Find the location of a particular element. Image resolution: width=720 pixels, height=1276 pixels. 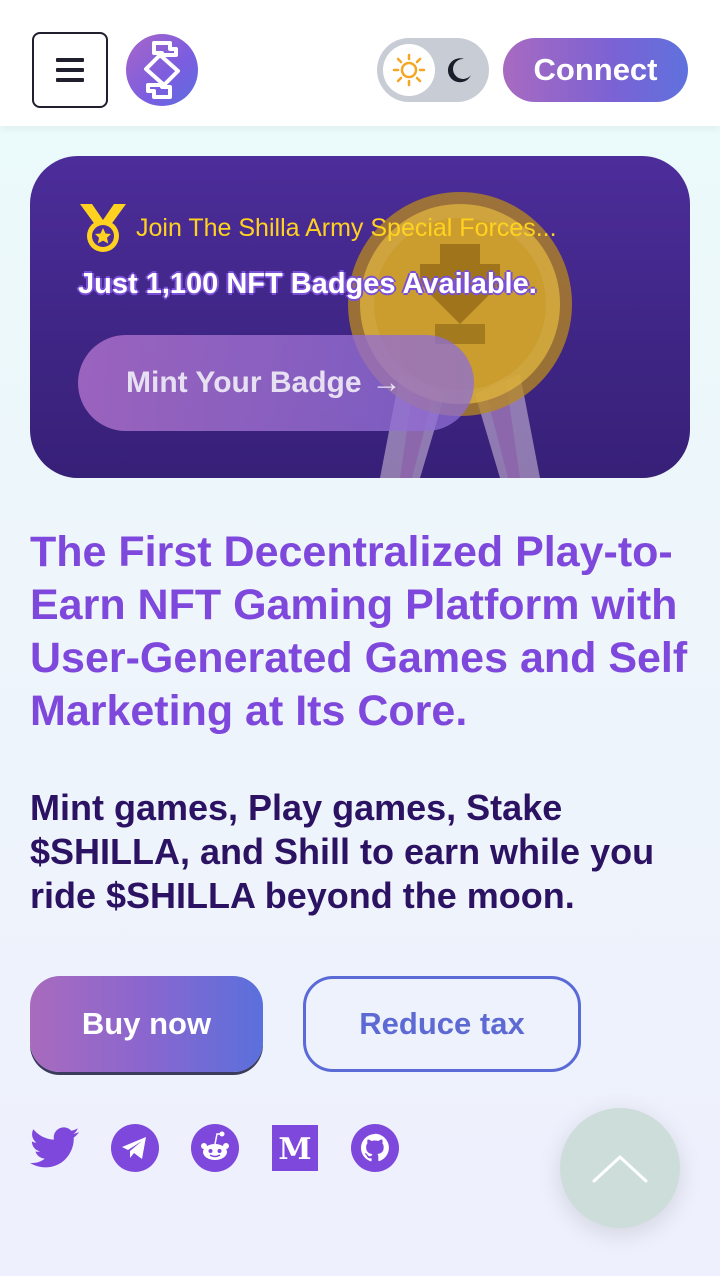

telegram-icon is located at coordinates (135, 1148).